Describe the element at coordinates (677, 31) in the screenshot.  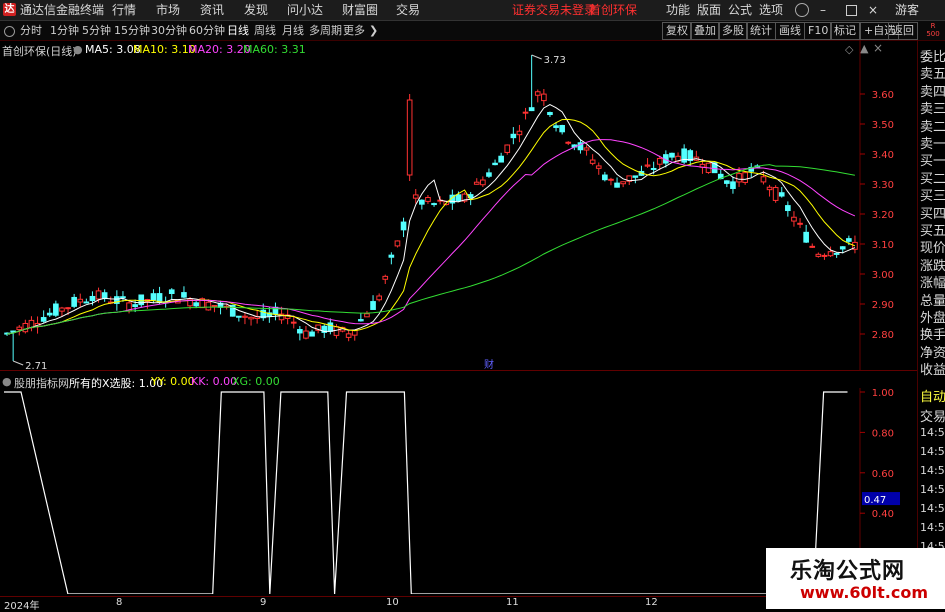
I see `fuquan-button: 复权` at that location.